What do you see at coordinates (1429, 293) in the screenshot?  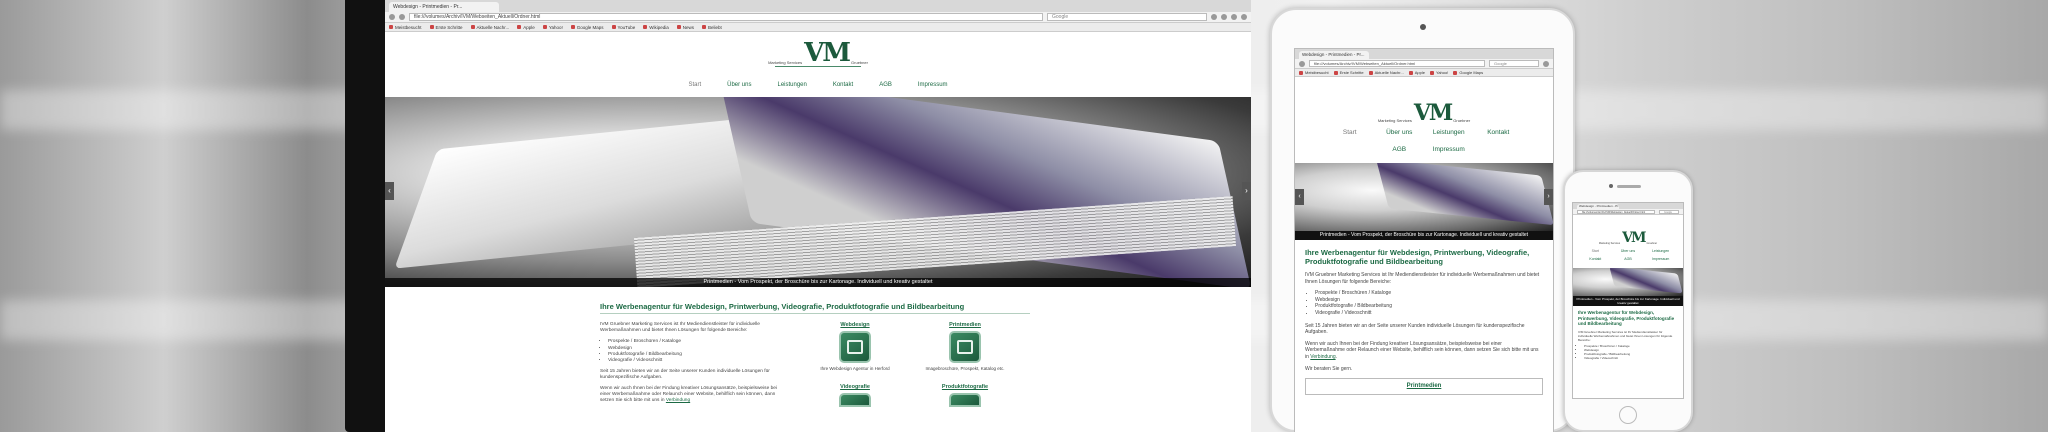 I see `list-item: Prospekte / Broschüren / Kataloge` at bounding box center [1429, 293].